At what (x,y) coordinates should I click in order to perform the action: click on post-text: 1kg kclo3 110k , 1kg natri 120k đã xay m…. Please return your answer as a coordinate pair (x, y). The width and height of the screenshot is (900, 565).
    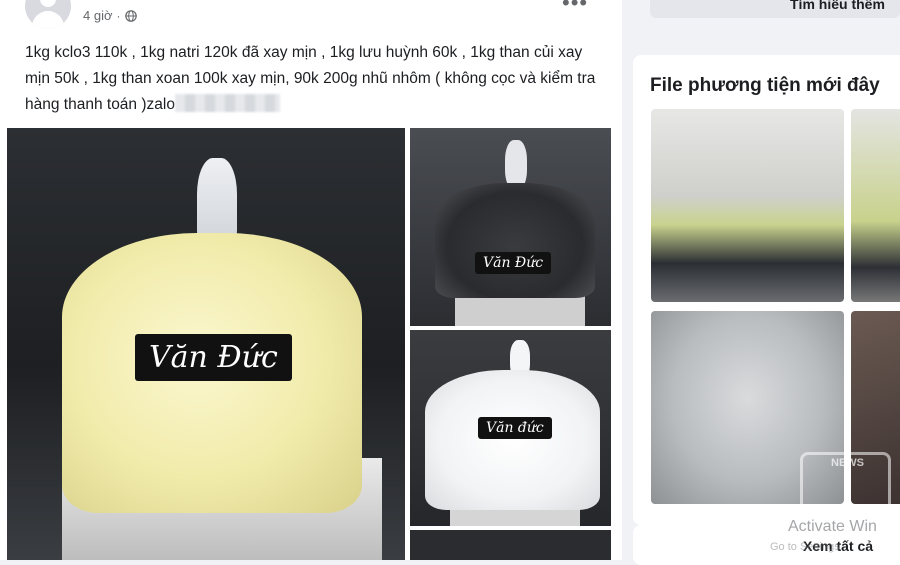
    Looking at the image, I should click on (312, 79).